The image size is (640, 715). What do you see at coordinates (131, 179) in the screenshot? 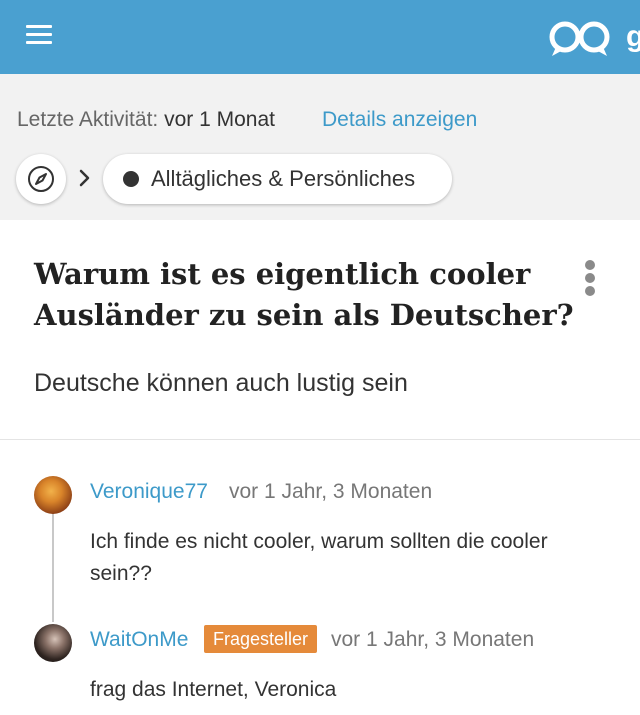
I see `dot-icon` at bounding box center [131, 179].